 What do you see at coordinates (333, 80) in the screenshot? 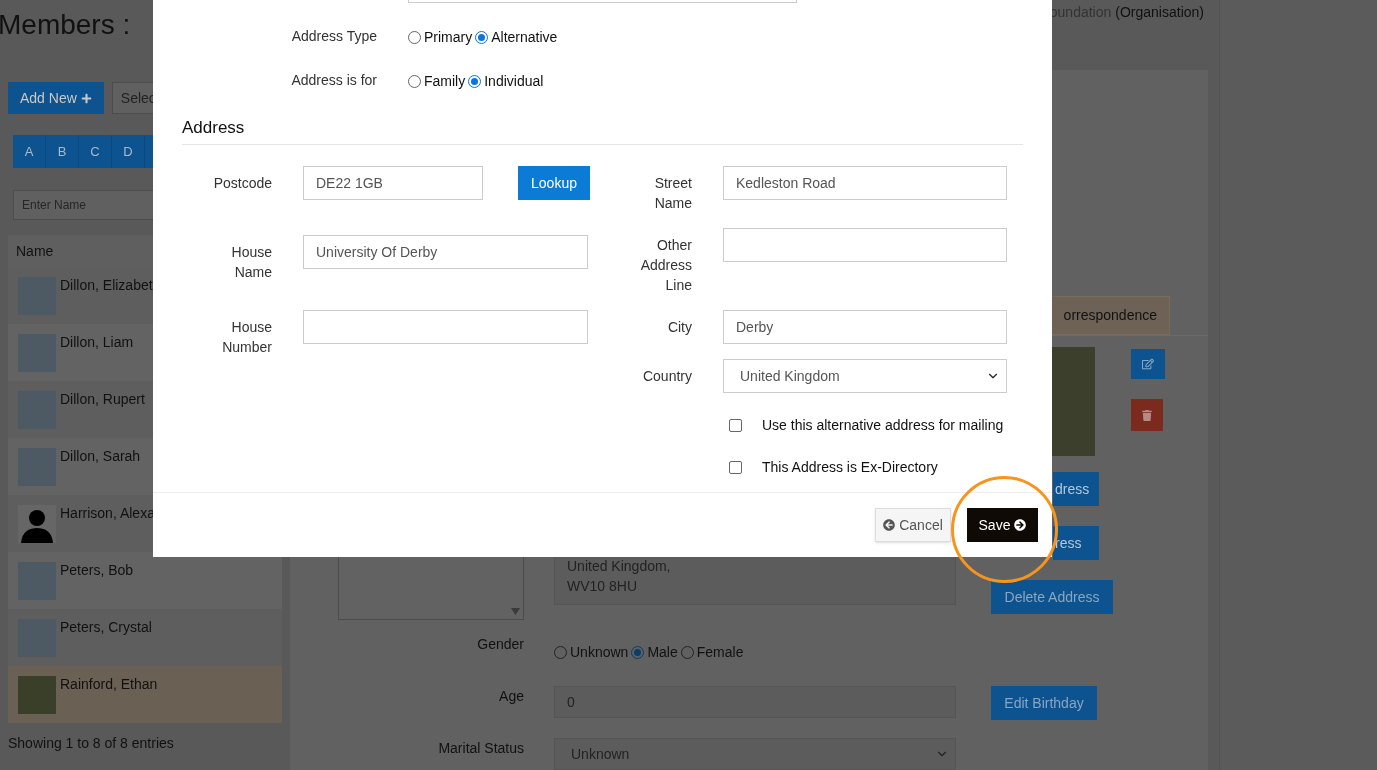
I see `radio-group-label: Address is for` at bounding box center [333, 80].